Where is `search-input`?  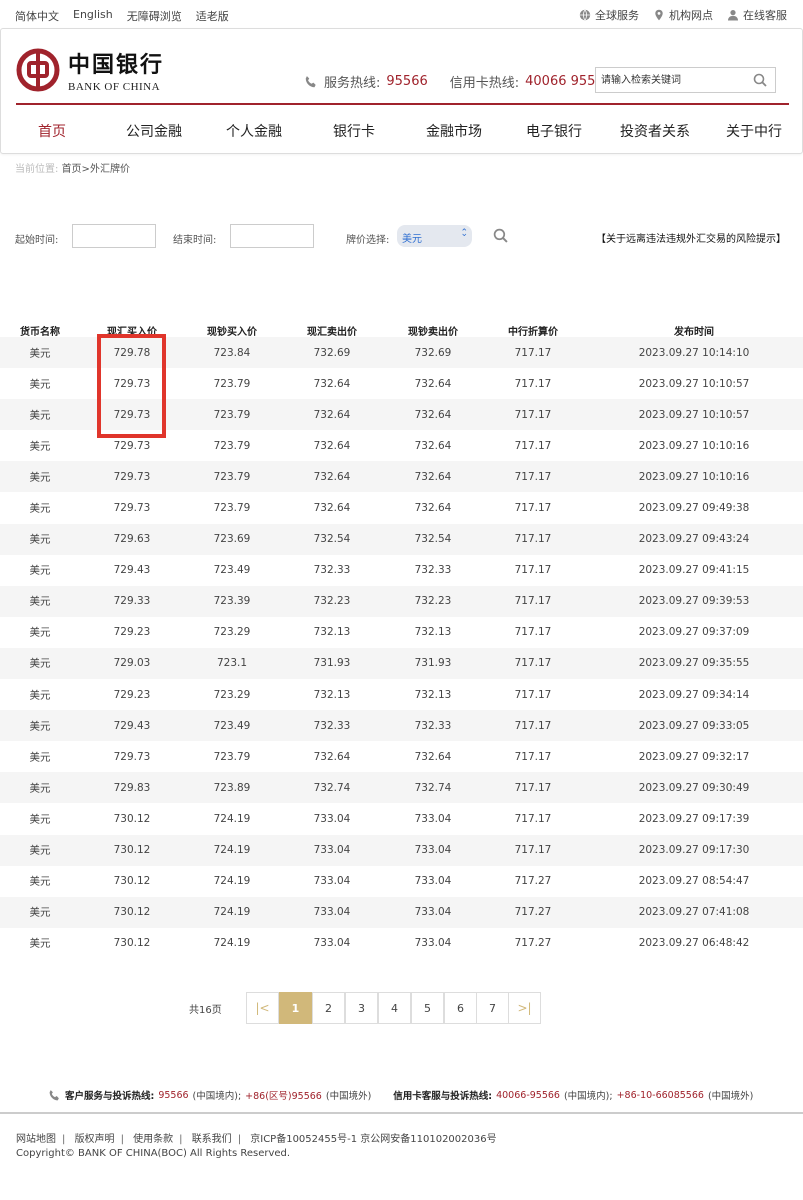 search-input is located at coordinates (671, 80).